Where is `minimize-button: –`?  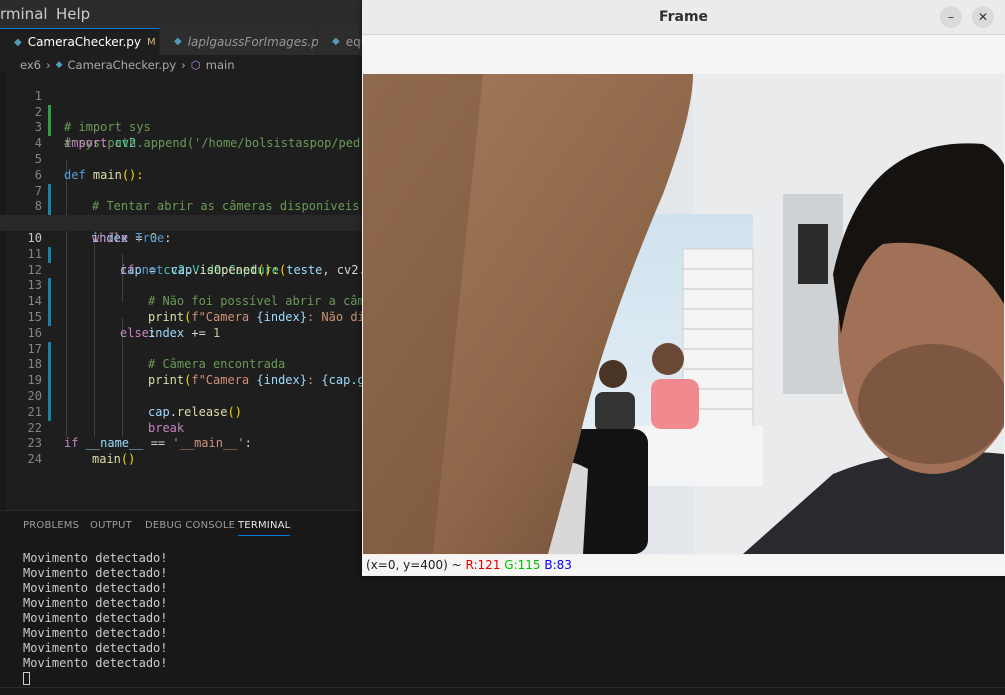 minimize-button: – is located at coordinates (951, 17).